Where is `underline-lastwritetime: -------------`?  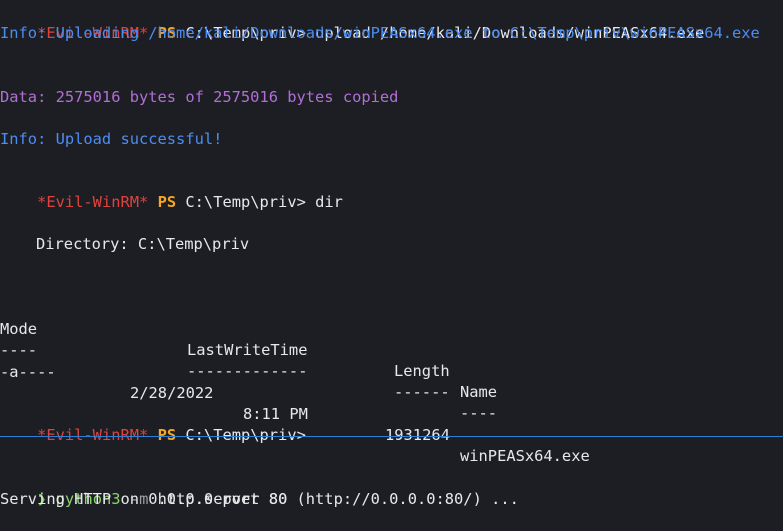 underline-lastwritetime: ------------- is located at coordinates (247, 371).